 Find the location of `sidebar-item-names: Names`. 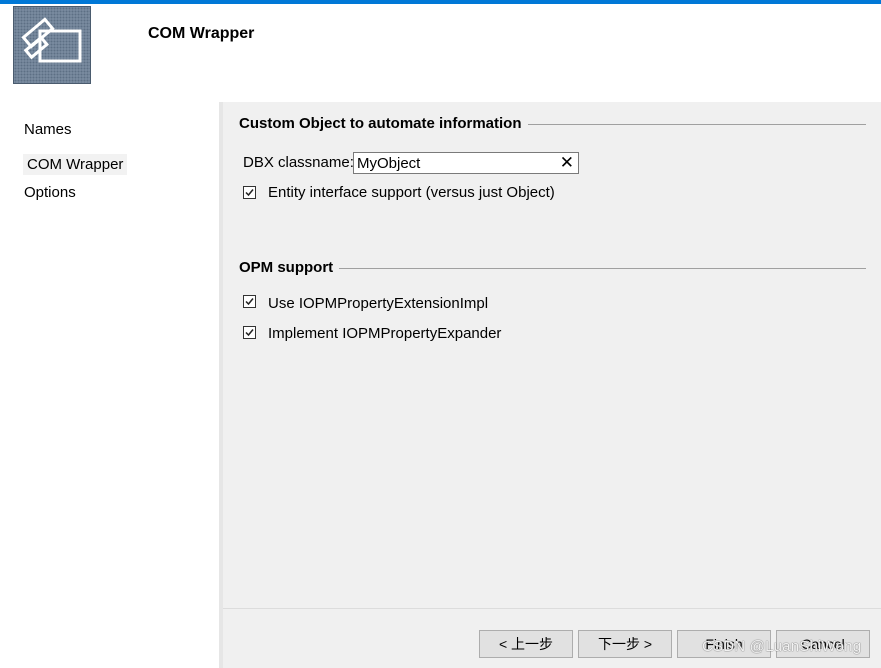

sidebar-item-names: Names is located at coordinates (48, 129).